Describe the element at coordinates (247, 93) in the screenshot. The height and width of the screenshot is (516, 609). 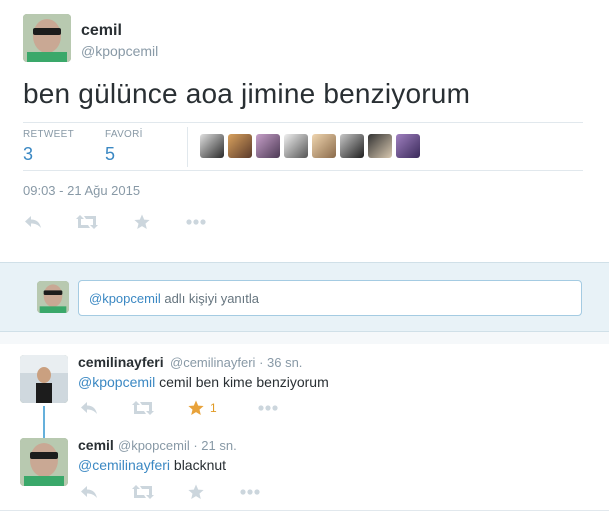
I see `tweet-text: ben gülünce aoa jimine benziyorum` at that location.